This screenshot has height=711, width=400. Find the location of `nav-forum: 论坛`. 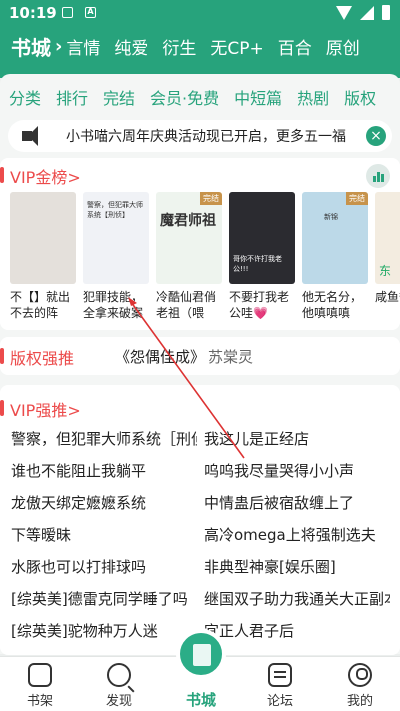

nav-forum: 论坛 is located at coordinates (280, 686).